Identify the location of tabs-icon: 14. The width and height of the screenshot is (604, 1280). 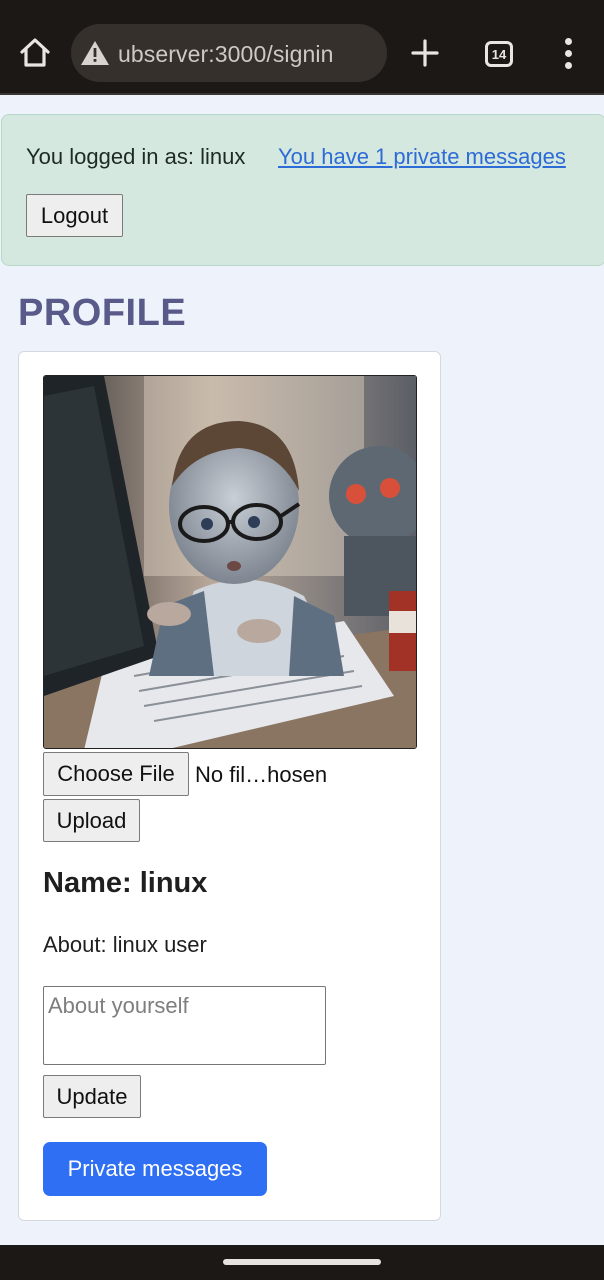
(499, 54).